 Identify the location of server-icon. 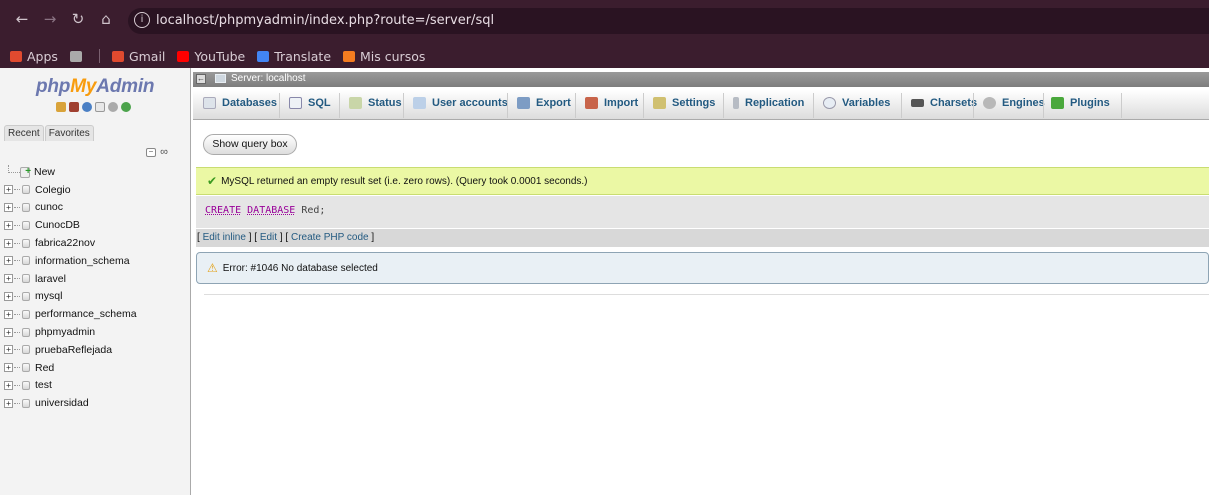
(220, 78).